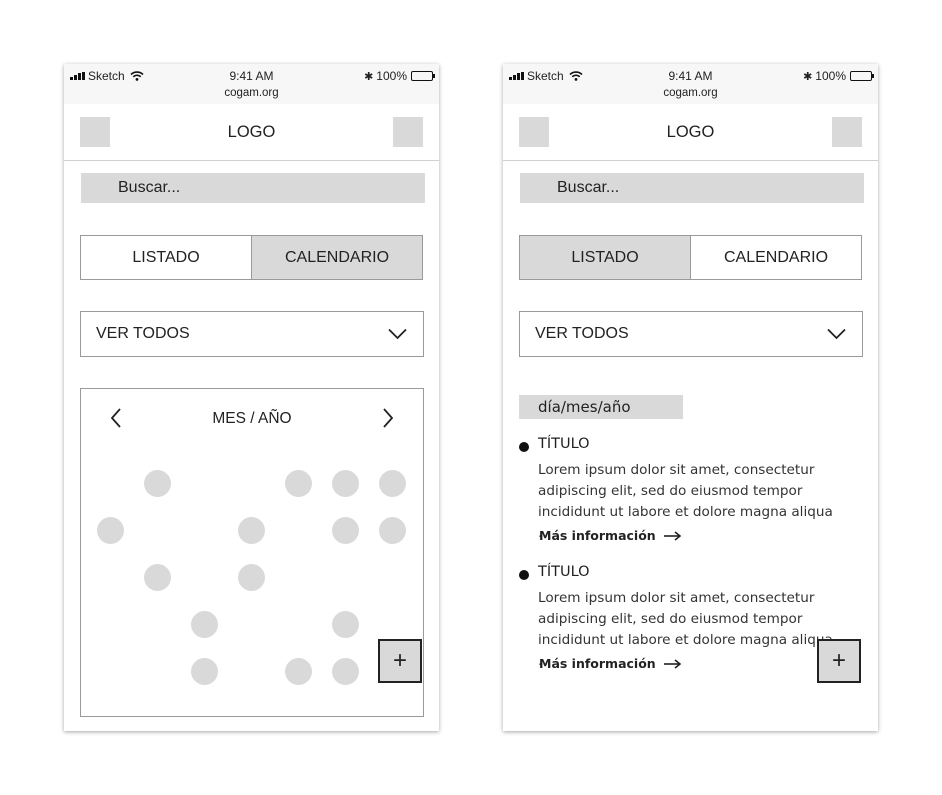 The width and height of the screenshot is (942, 795). Describe the element at coordinates (388, 418) in the screenshot. I see `chevron-right-icon` at that location.